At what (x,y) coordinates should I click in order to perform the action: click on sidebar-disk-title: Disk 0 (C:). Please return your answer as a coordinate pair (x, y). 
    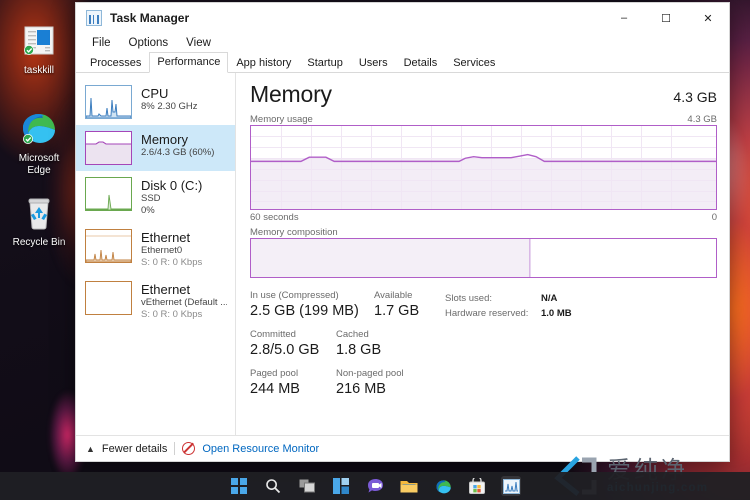
    Looking at the image, I should click on (172, 185).